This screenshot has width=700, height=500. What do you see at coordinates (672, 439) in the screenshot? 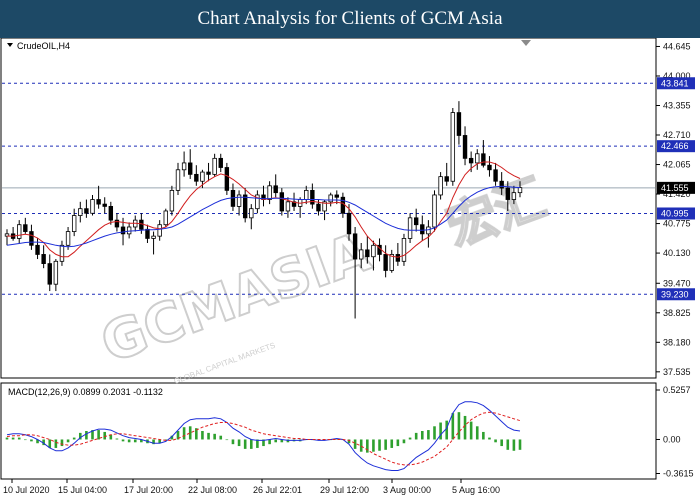
I see `macd-tick-label: 0.00` at bounding box center [672, 439].